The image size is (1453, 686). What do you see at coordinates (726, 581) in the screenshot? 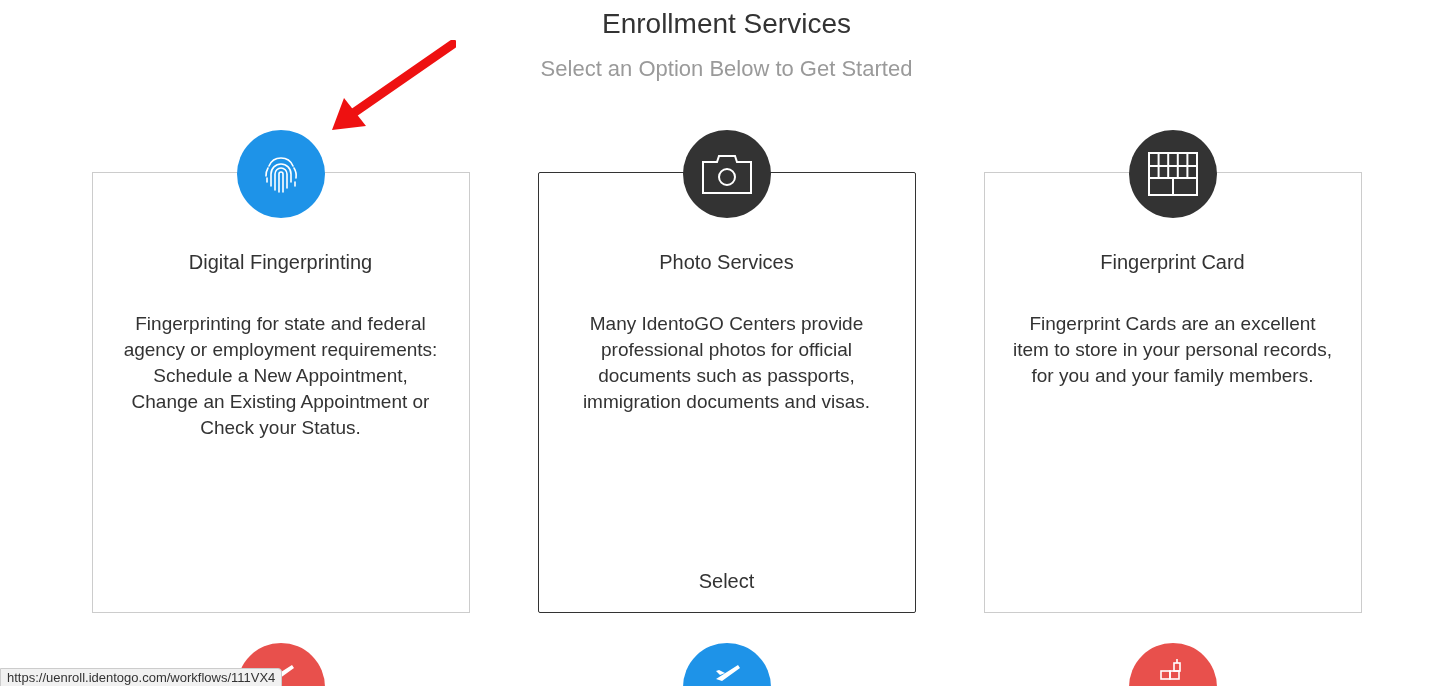
I see `select-link: Select` at bounding box center [726, 581].